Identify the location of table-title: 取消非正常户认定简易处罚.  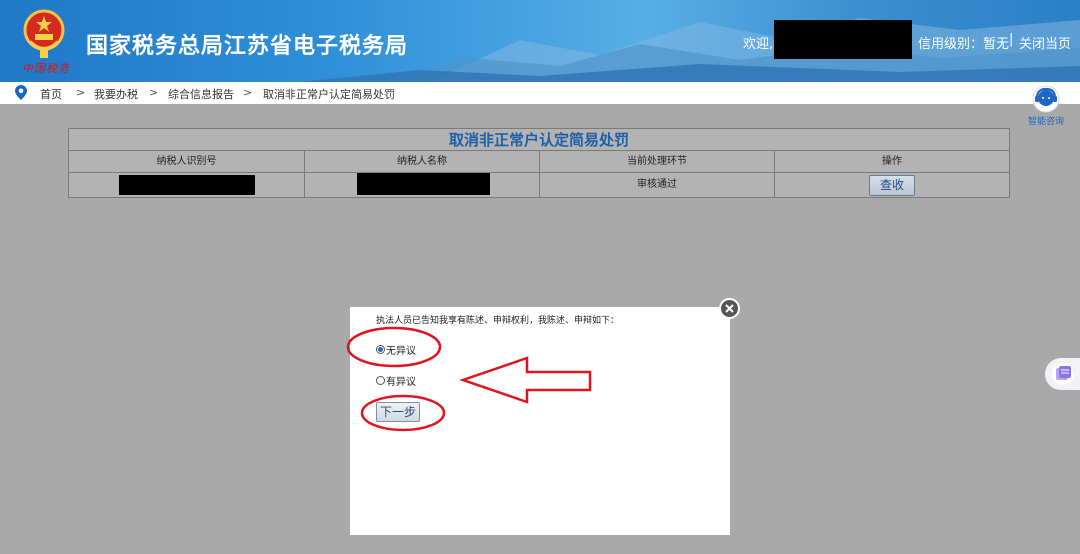
(539, 140).